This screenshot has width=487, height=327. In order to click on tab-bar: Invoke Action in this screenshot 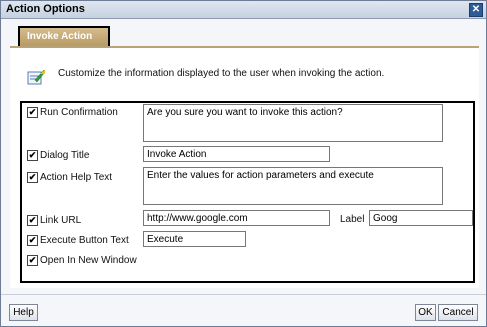, I will do `click(244, 35)`.